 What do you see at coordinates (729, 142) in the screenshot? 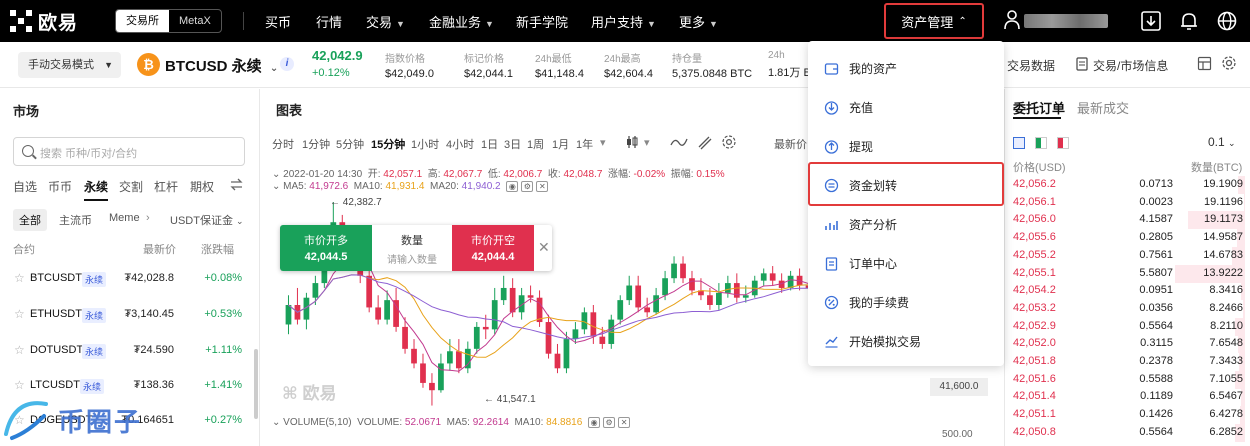
I see `chart-settings-gear-icon` at bounding box center [729, 142].